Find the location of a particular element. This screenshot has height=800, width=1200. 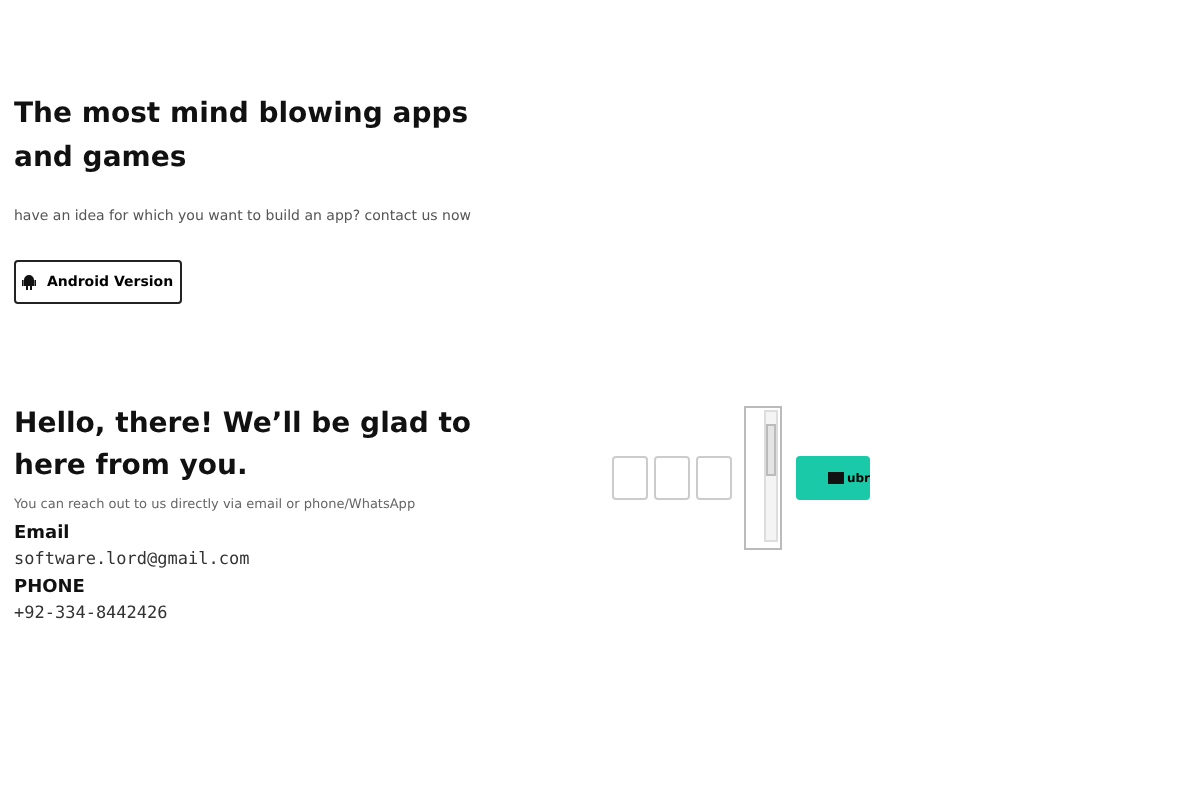

message-textarea is located at coordinates (763, 478).